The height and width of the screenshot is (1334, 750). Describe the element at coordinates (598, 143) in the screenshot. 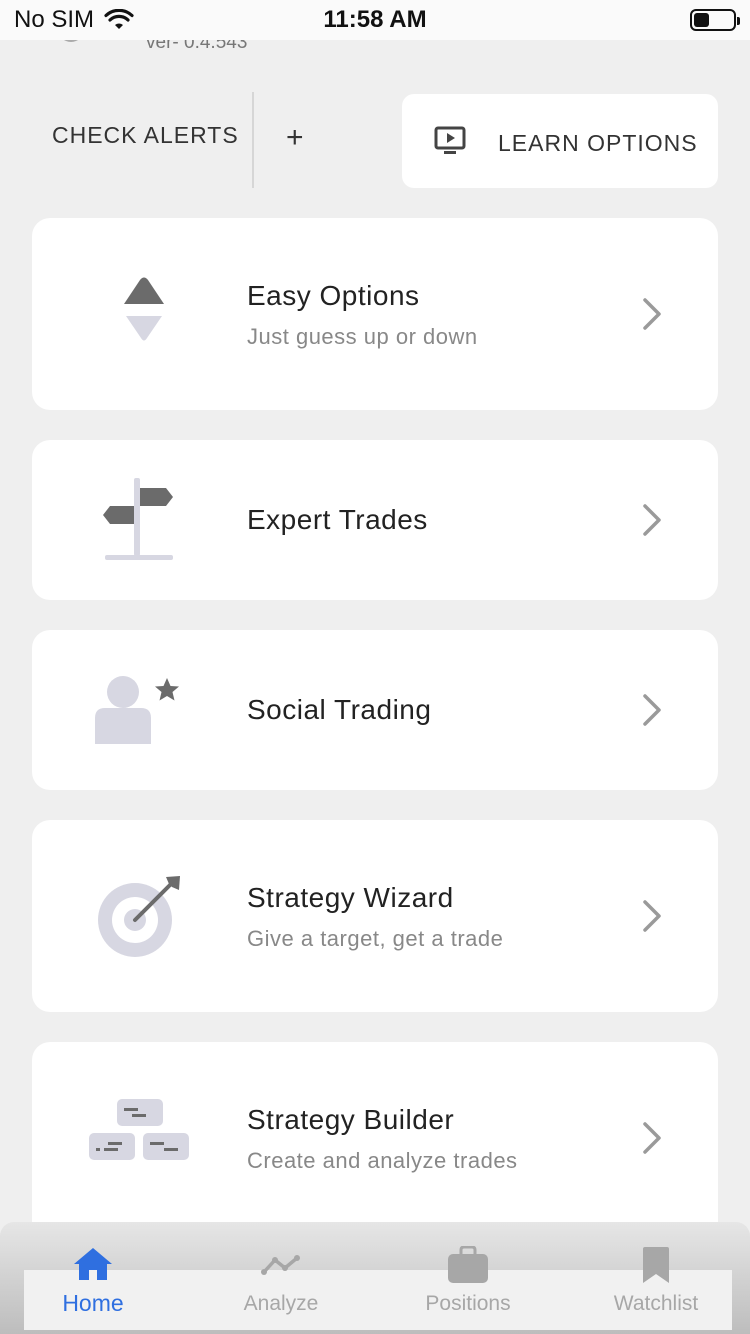

I see `learn-options-label: LEARN OPTIONS` at that location.